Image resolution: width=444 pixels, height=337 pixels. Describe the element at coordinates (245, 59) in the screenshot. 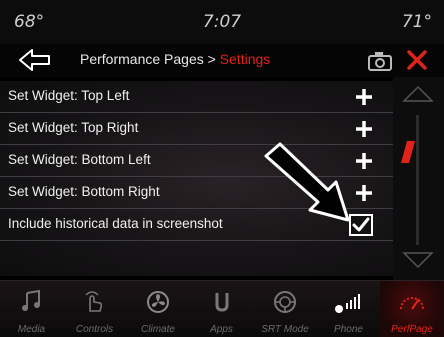

I see `breadcrumb-current: Settings` at that location.